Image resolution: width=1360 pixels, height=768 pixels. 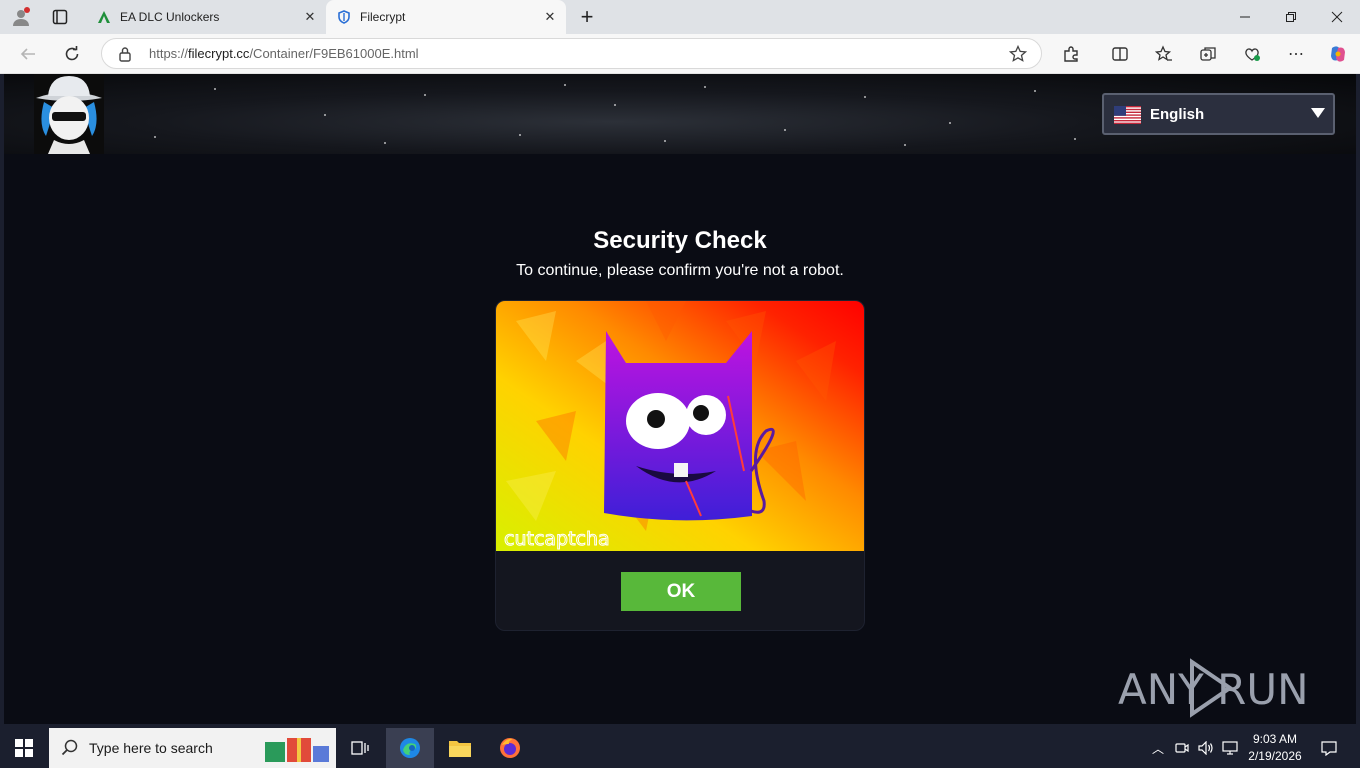 I want to click on taskbar: Type here to search ︿ 9:03 AM 2/19/2026, so click(x=680, y=748).